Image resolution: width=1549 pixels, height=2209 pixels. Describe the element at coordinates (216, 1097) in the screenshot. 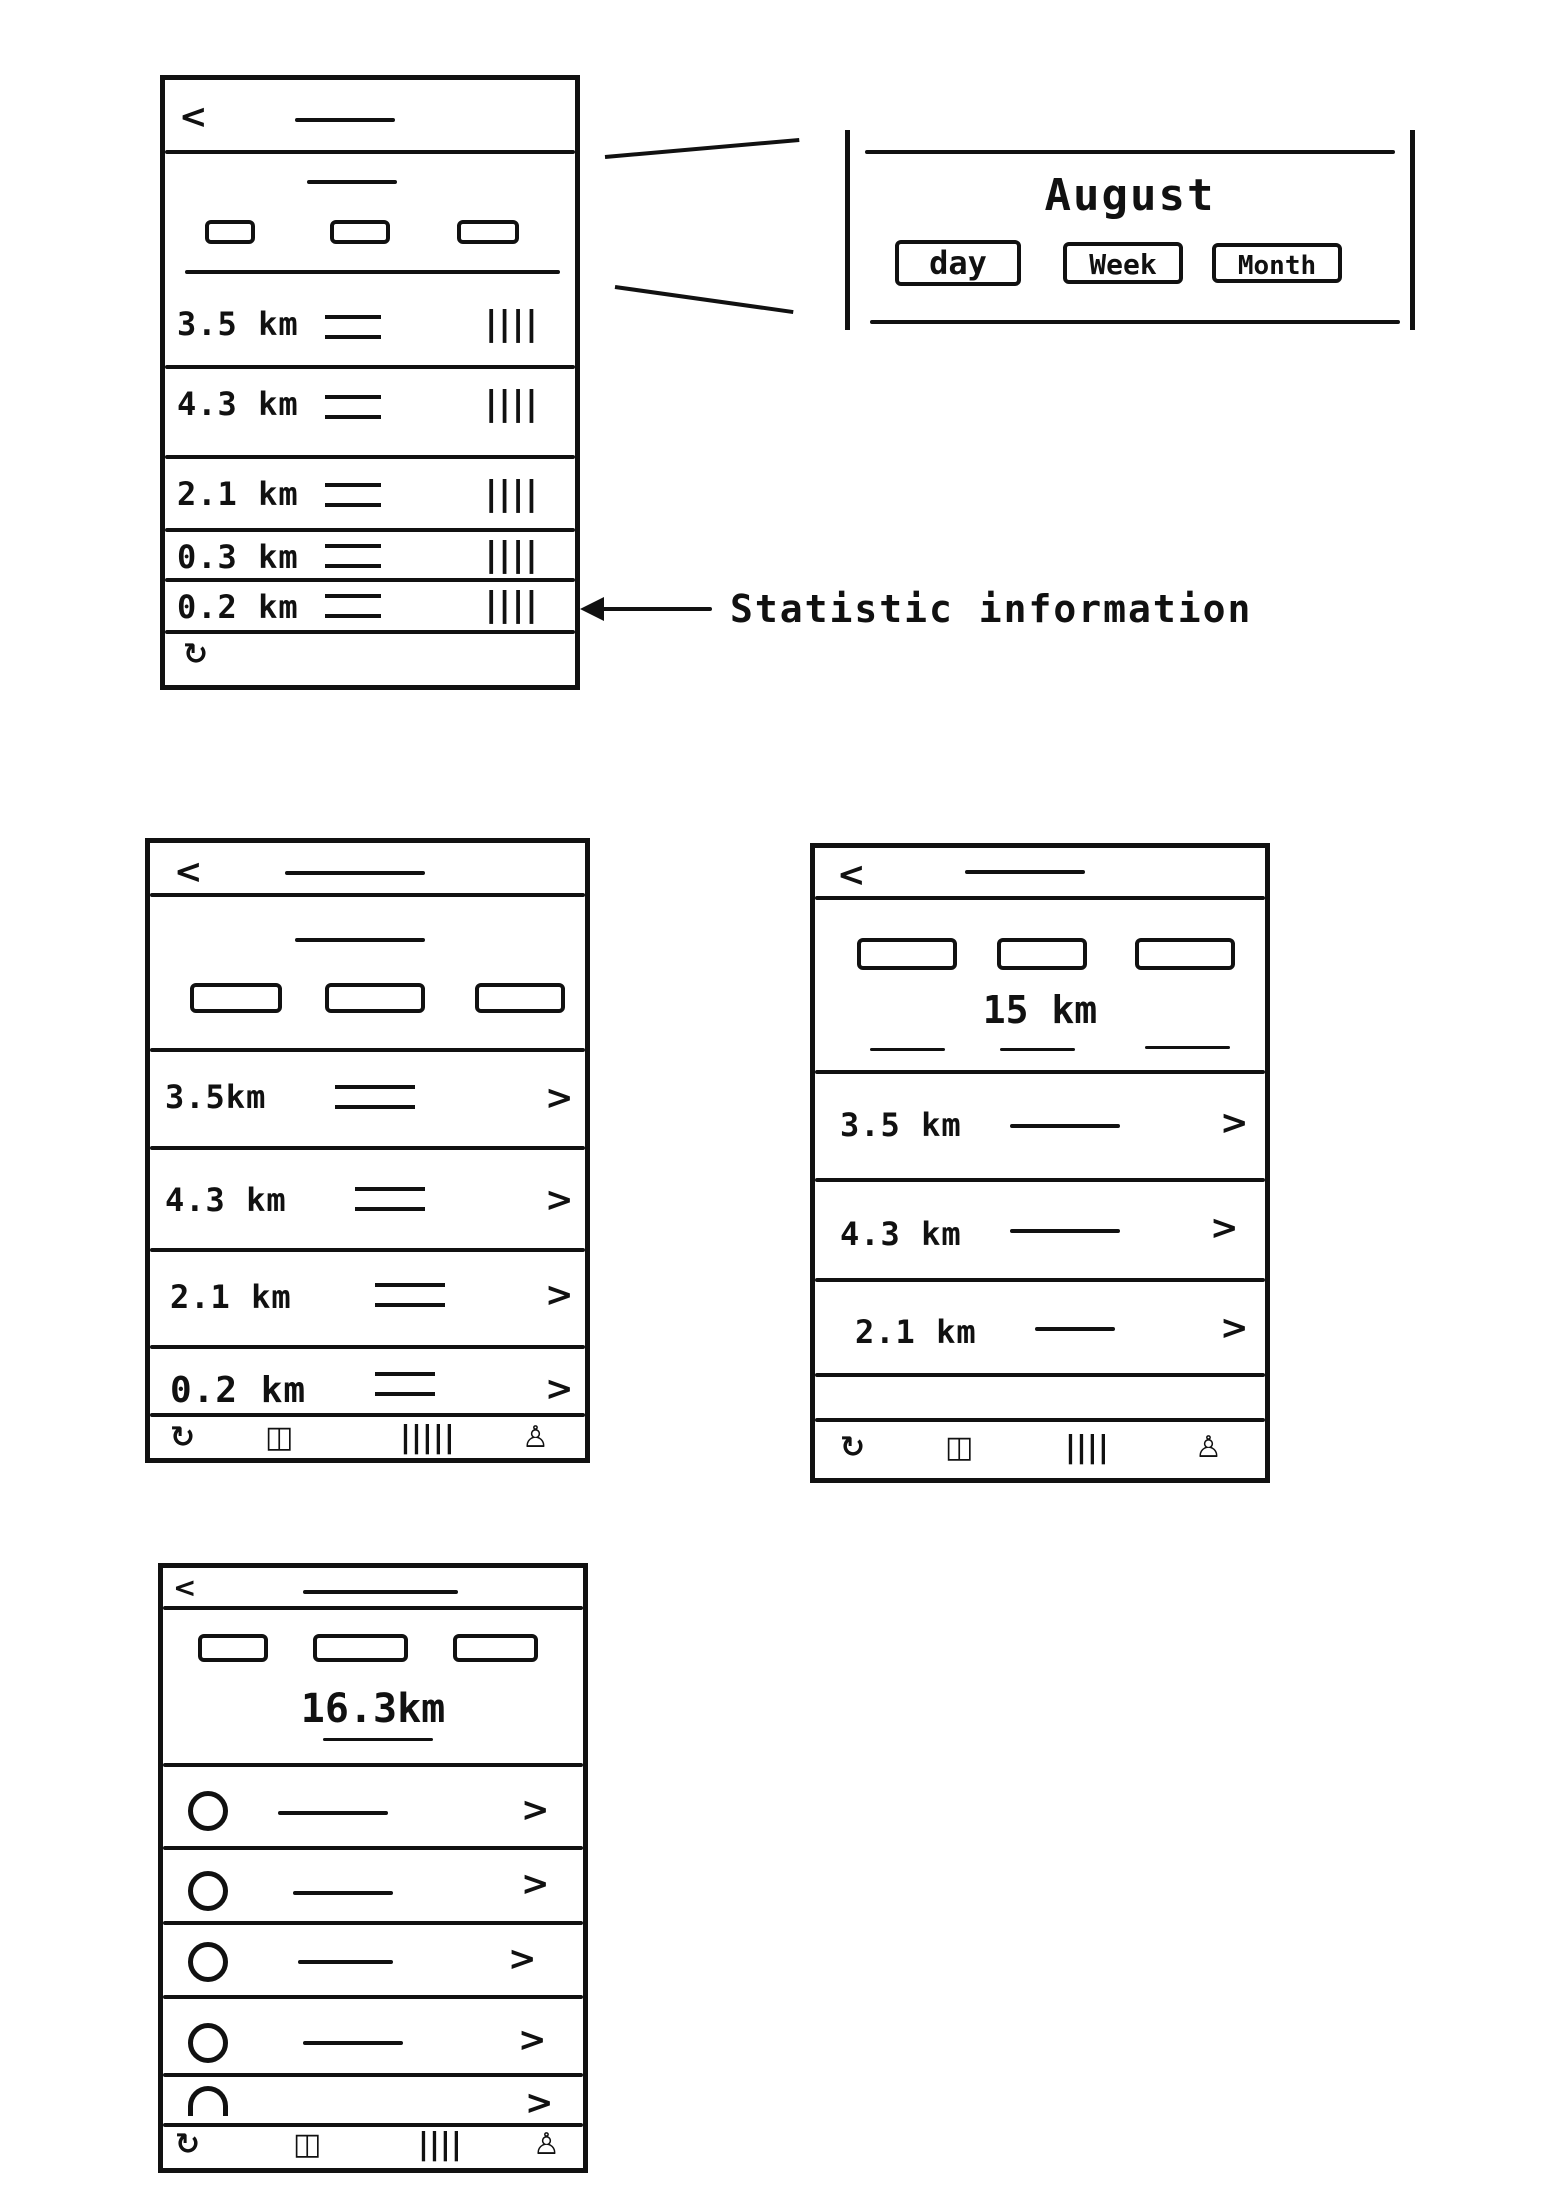

I see `distance-label: 3.5km` at that location.